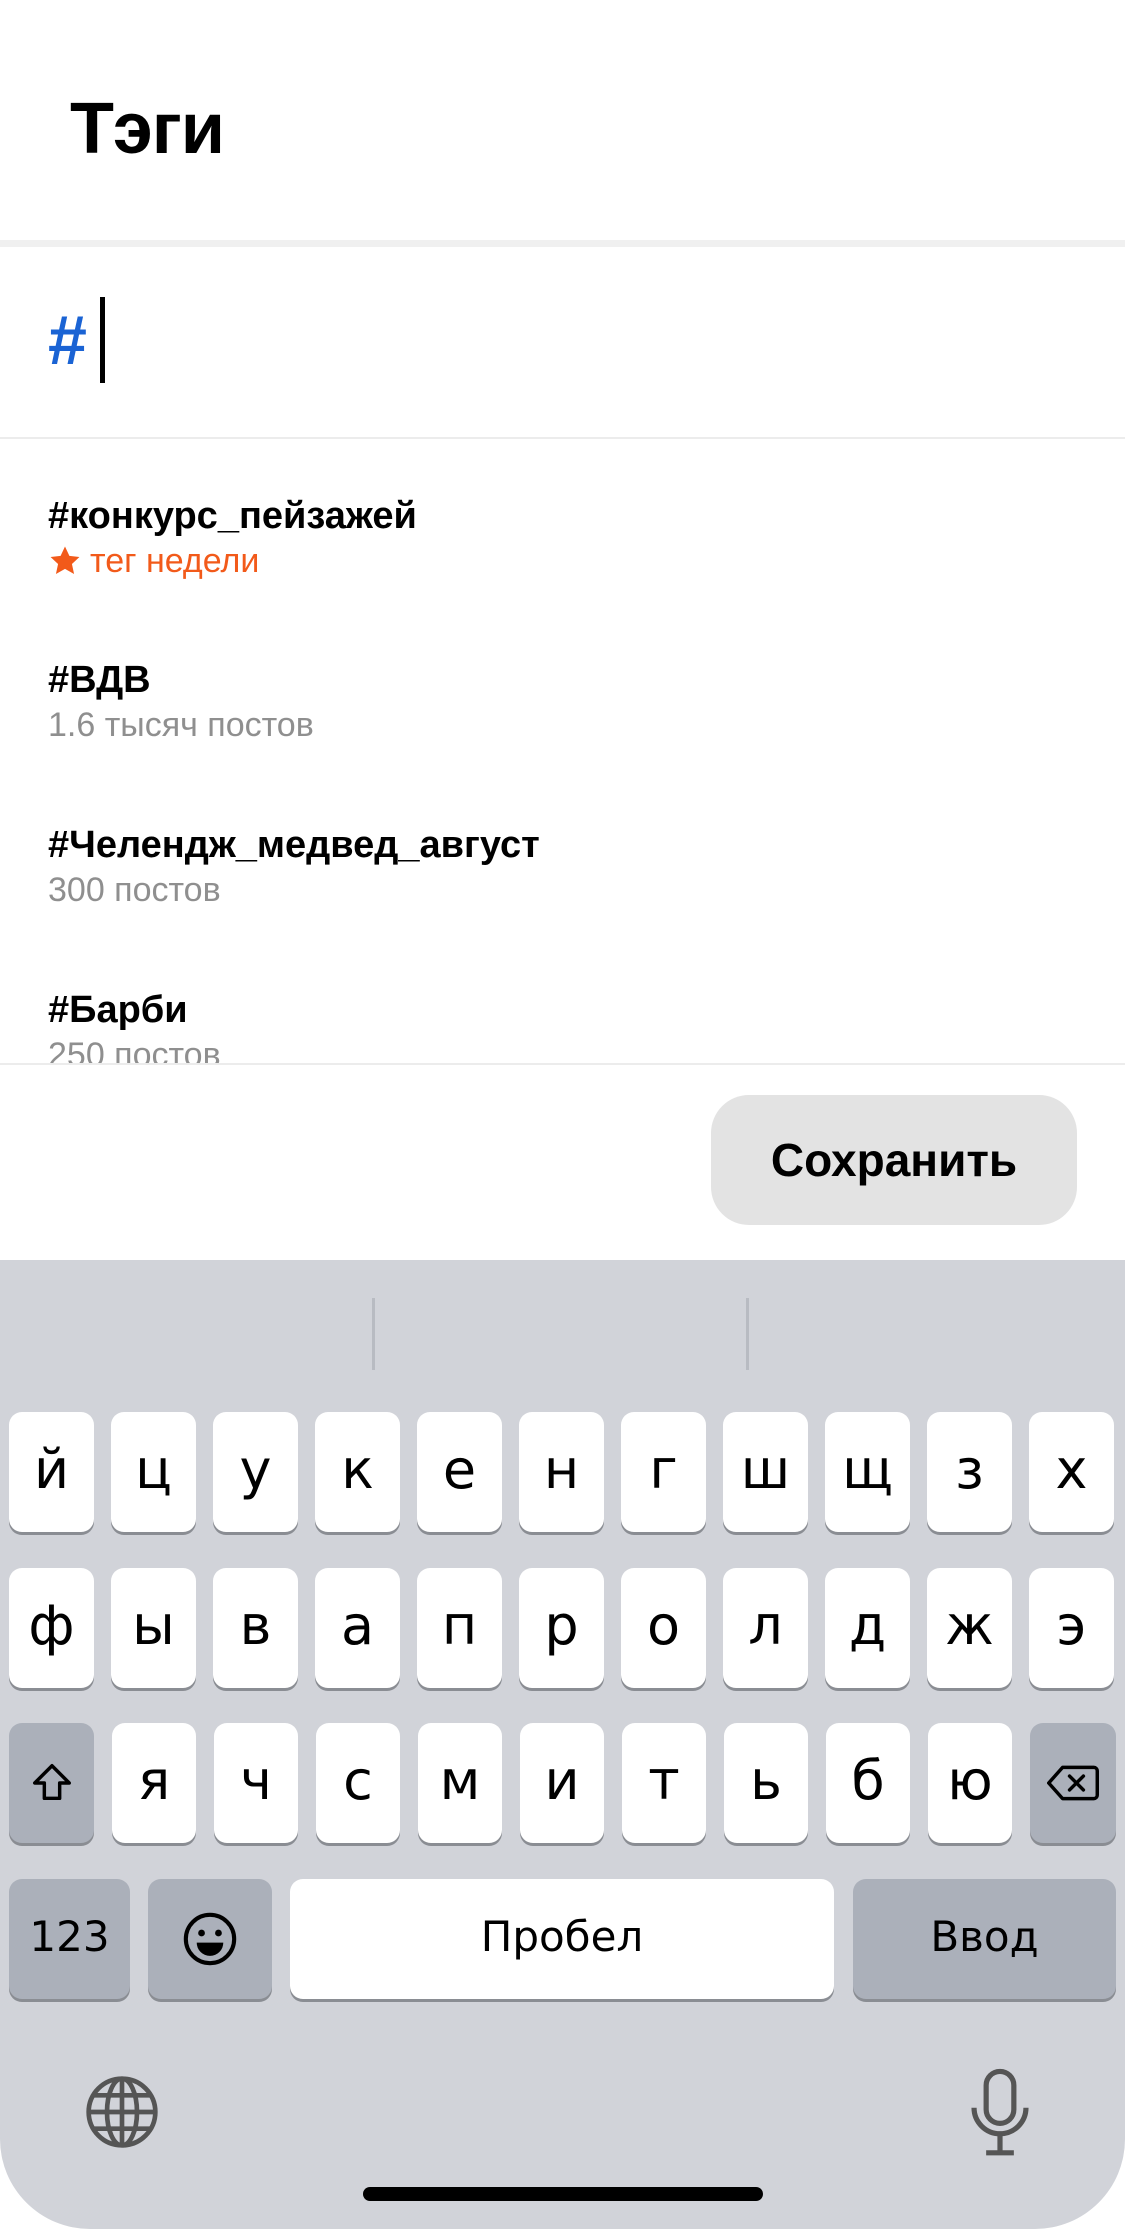  What do you see at coordinates (969, 1628) in the screenshot?
I see `key-ж: ж` at bounding box center [969, 1628].